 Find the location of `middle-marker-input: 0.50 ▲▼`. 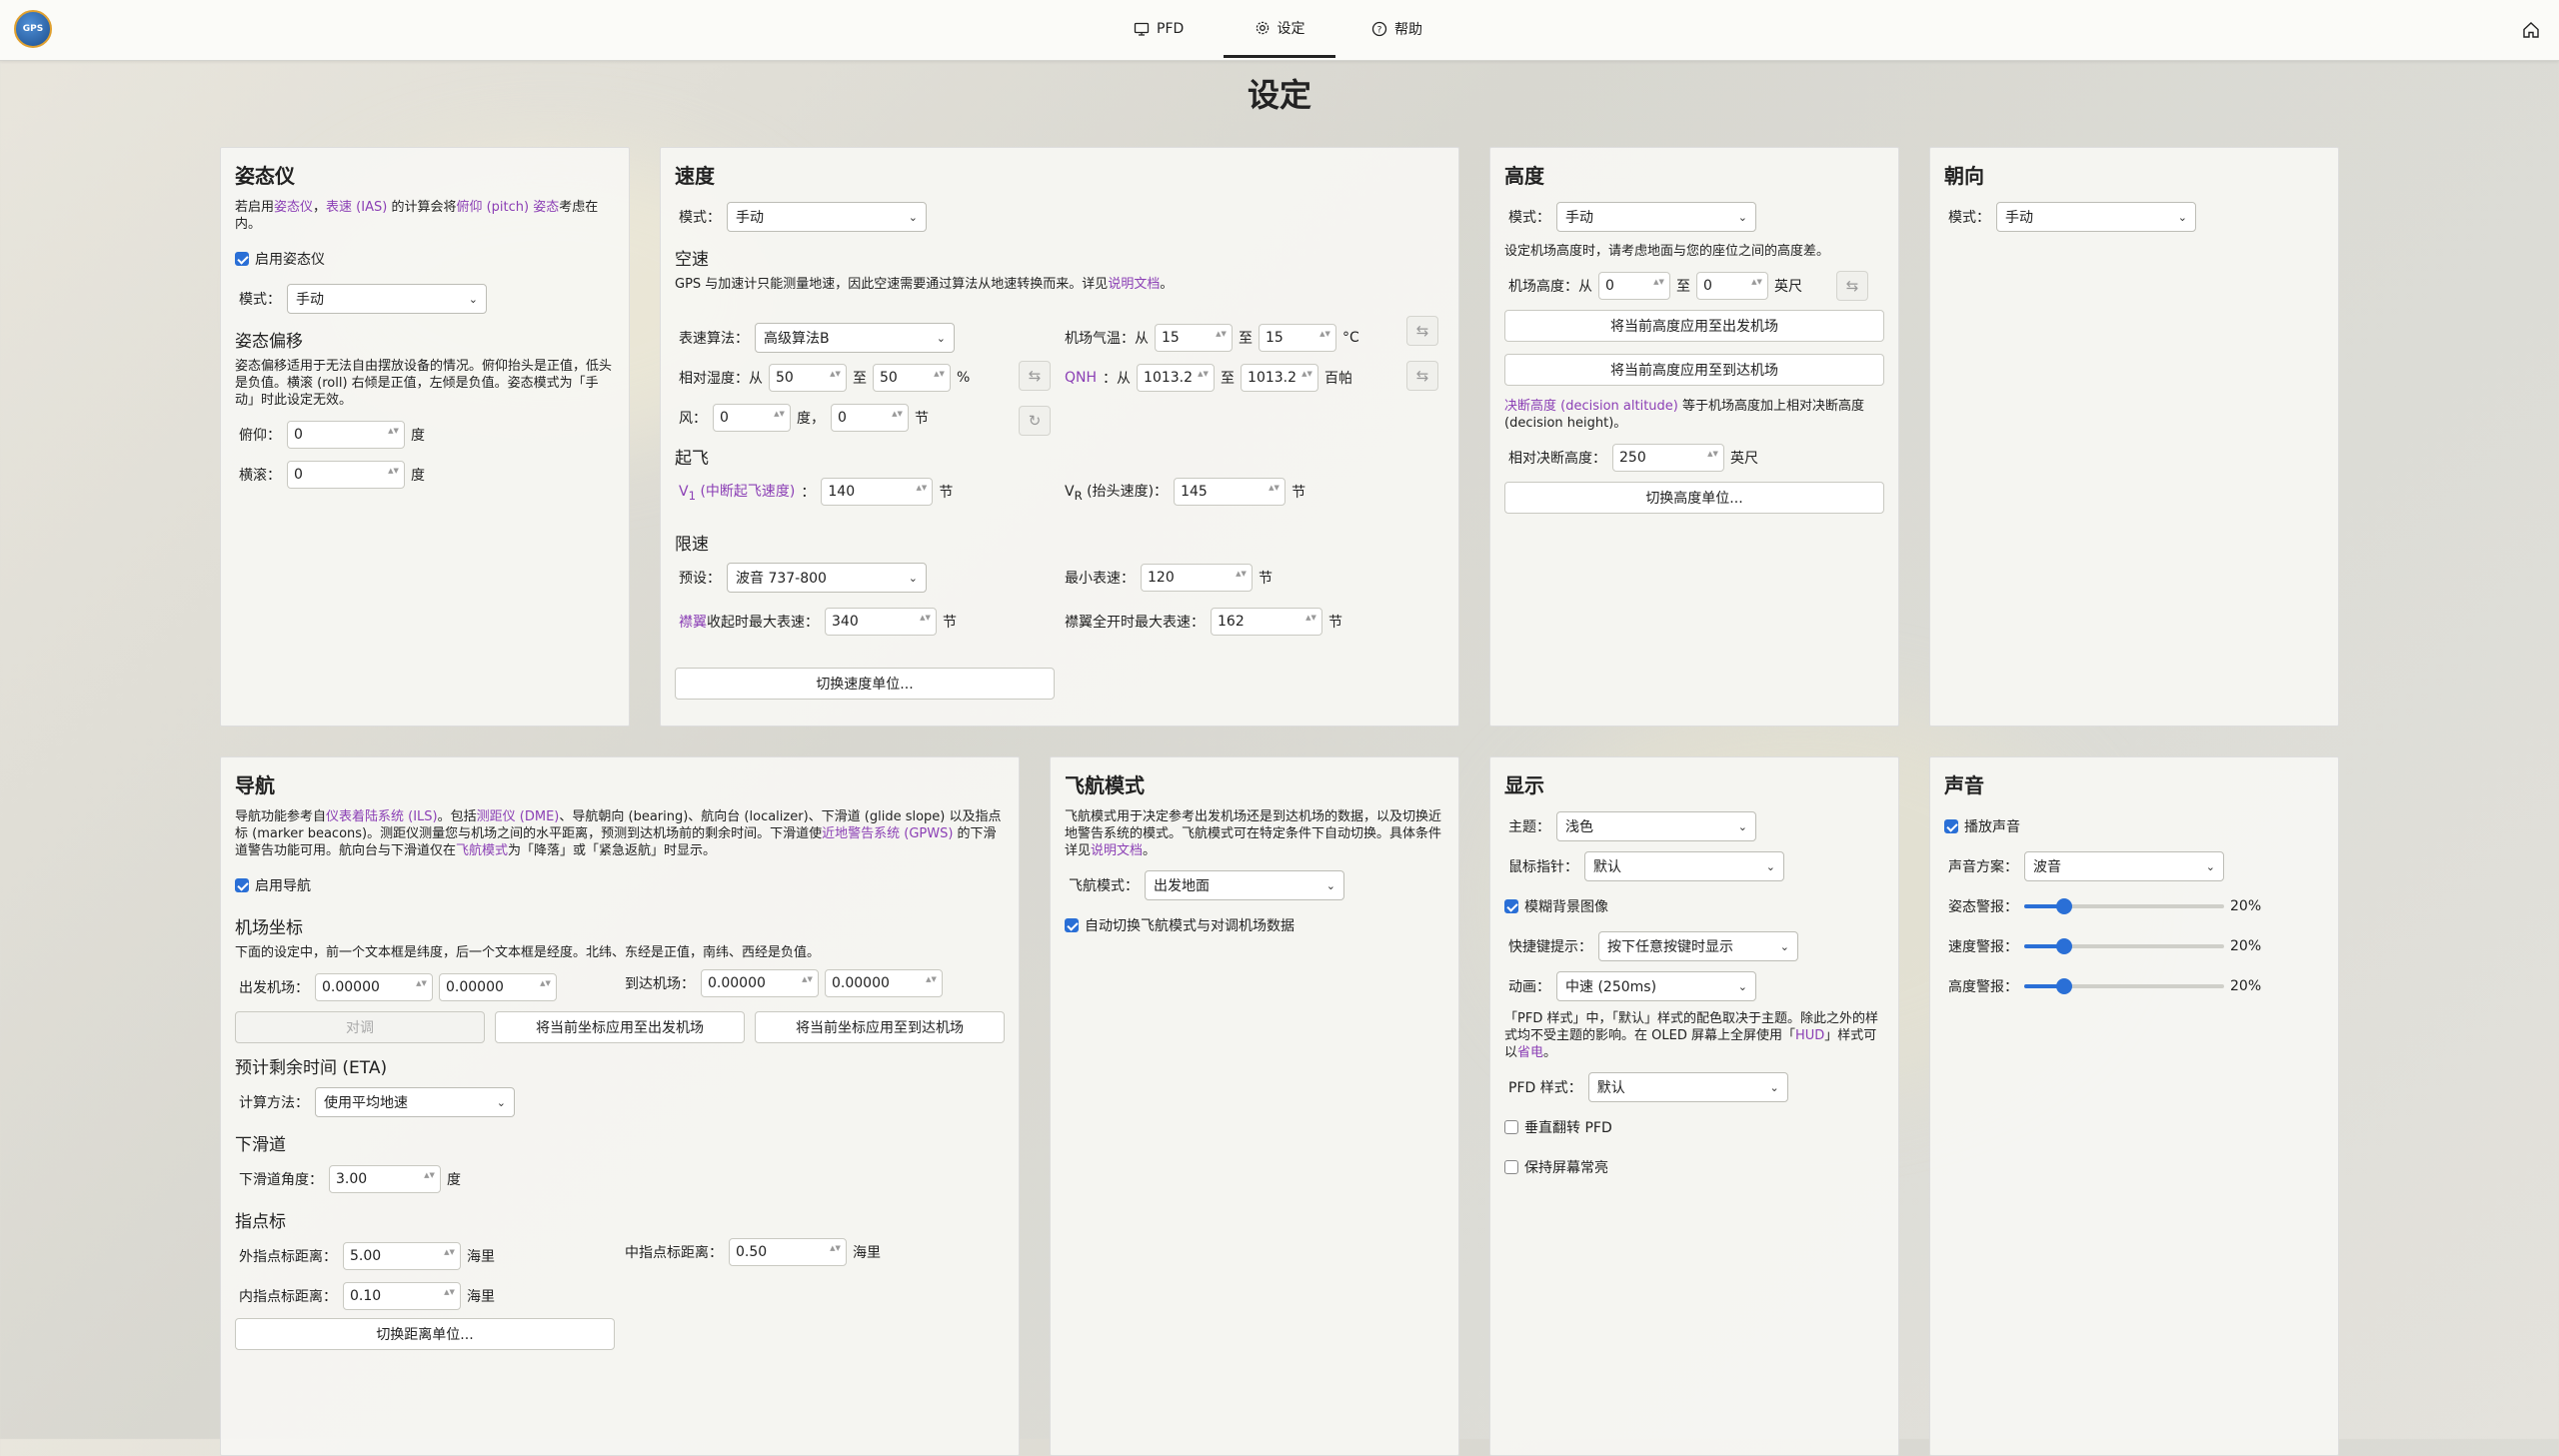

middle-marker-input: 0.50 ▲▼ is located at coordinates (788, 1252).